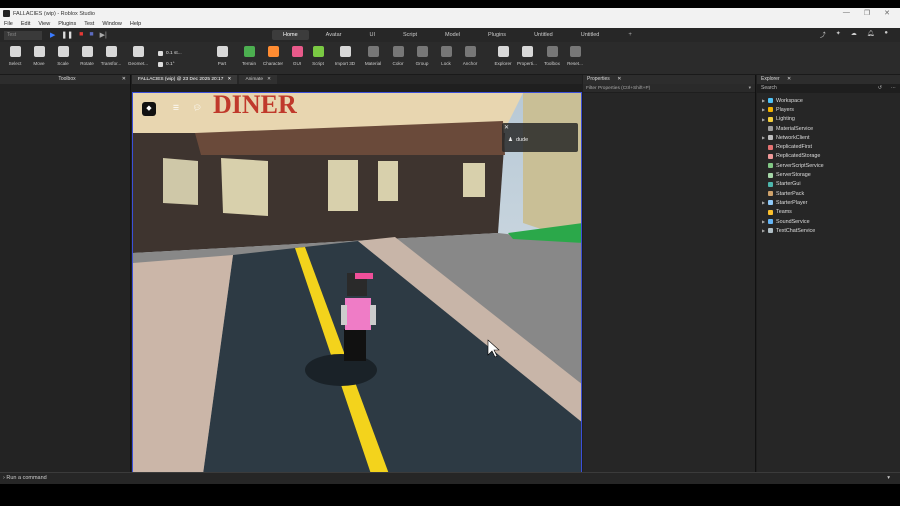 The height and width of the screenshot is (506, 900). What do you see at coordinates (522, 140) in the screenshot?
I see `player-name: dude` at bounding box center [522, 140].